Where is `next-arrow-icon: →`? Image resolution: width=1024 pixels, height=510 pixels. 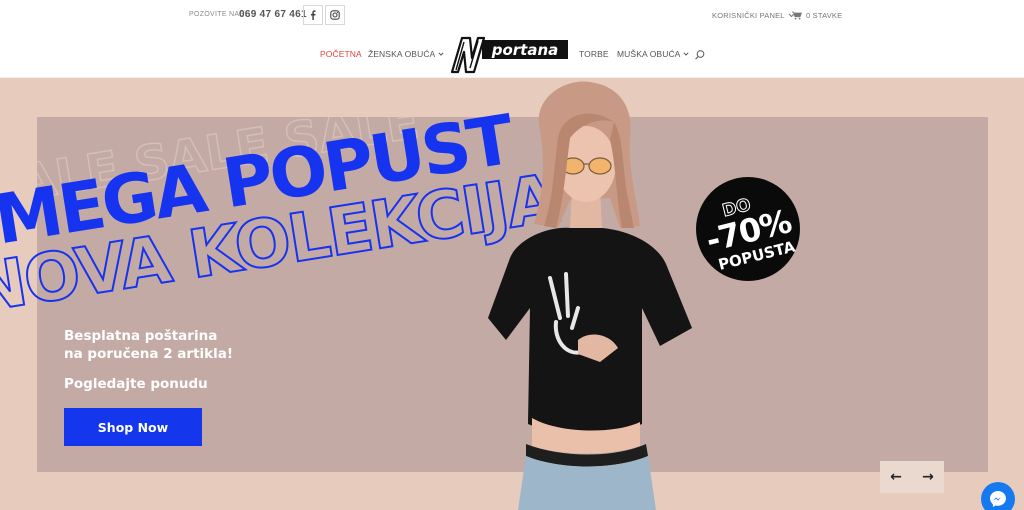 next-arrow-icon: → is located at coordinates (928, 477).